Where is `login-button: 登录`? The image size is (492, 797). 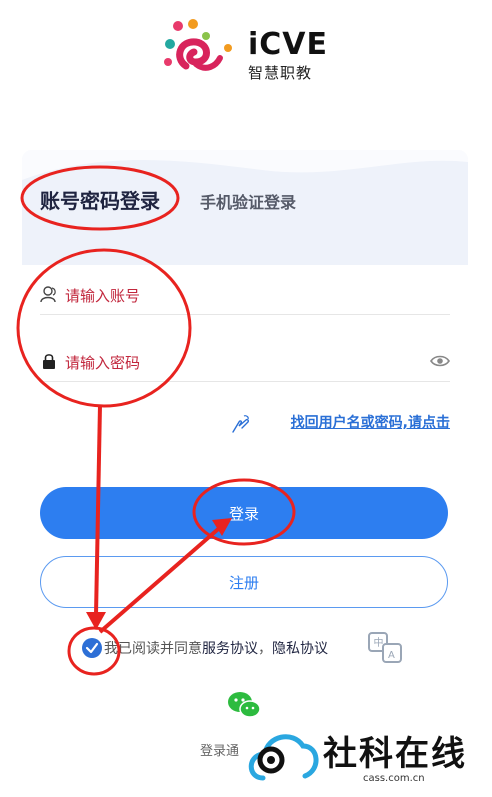
login-button: 登录 is located at coordinates (244, 513).